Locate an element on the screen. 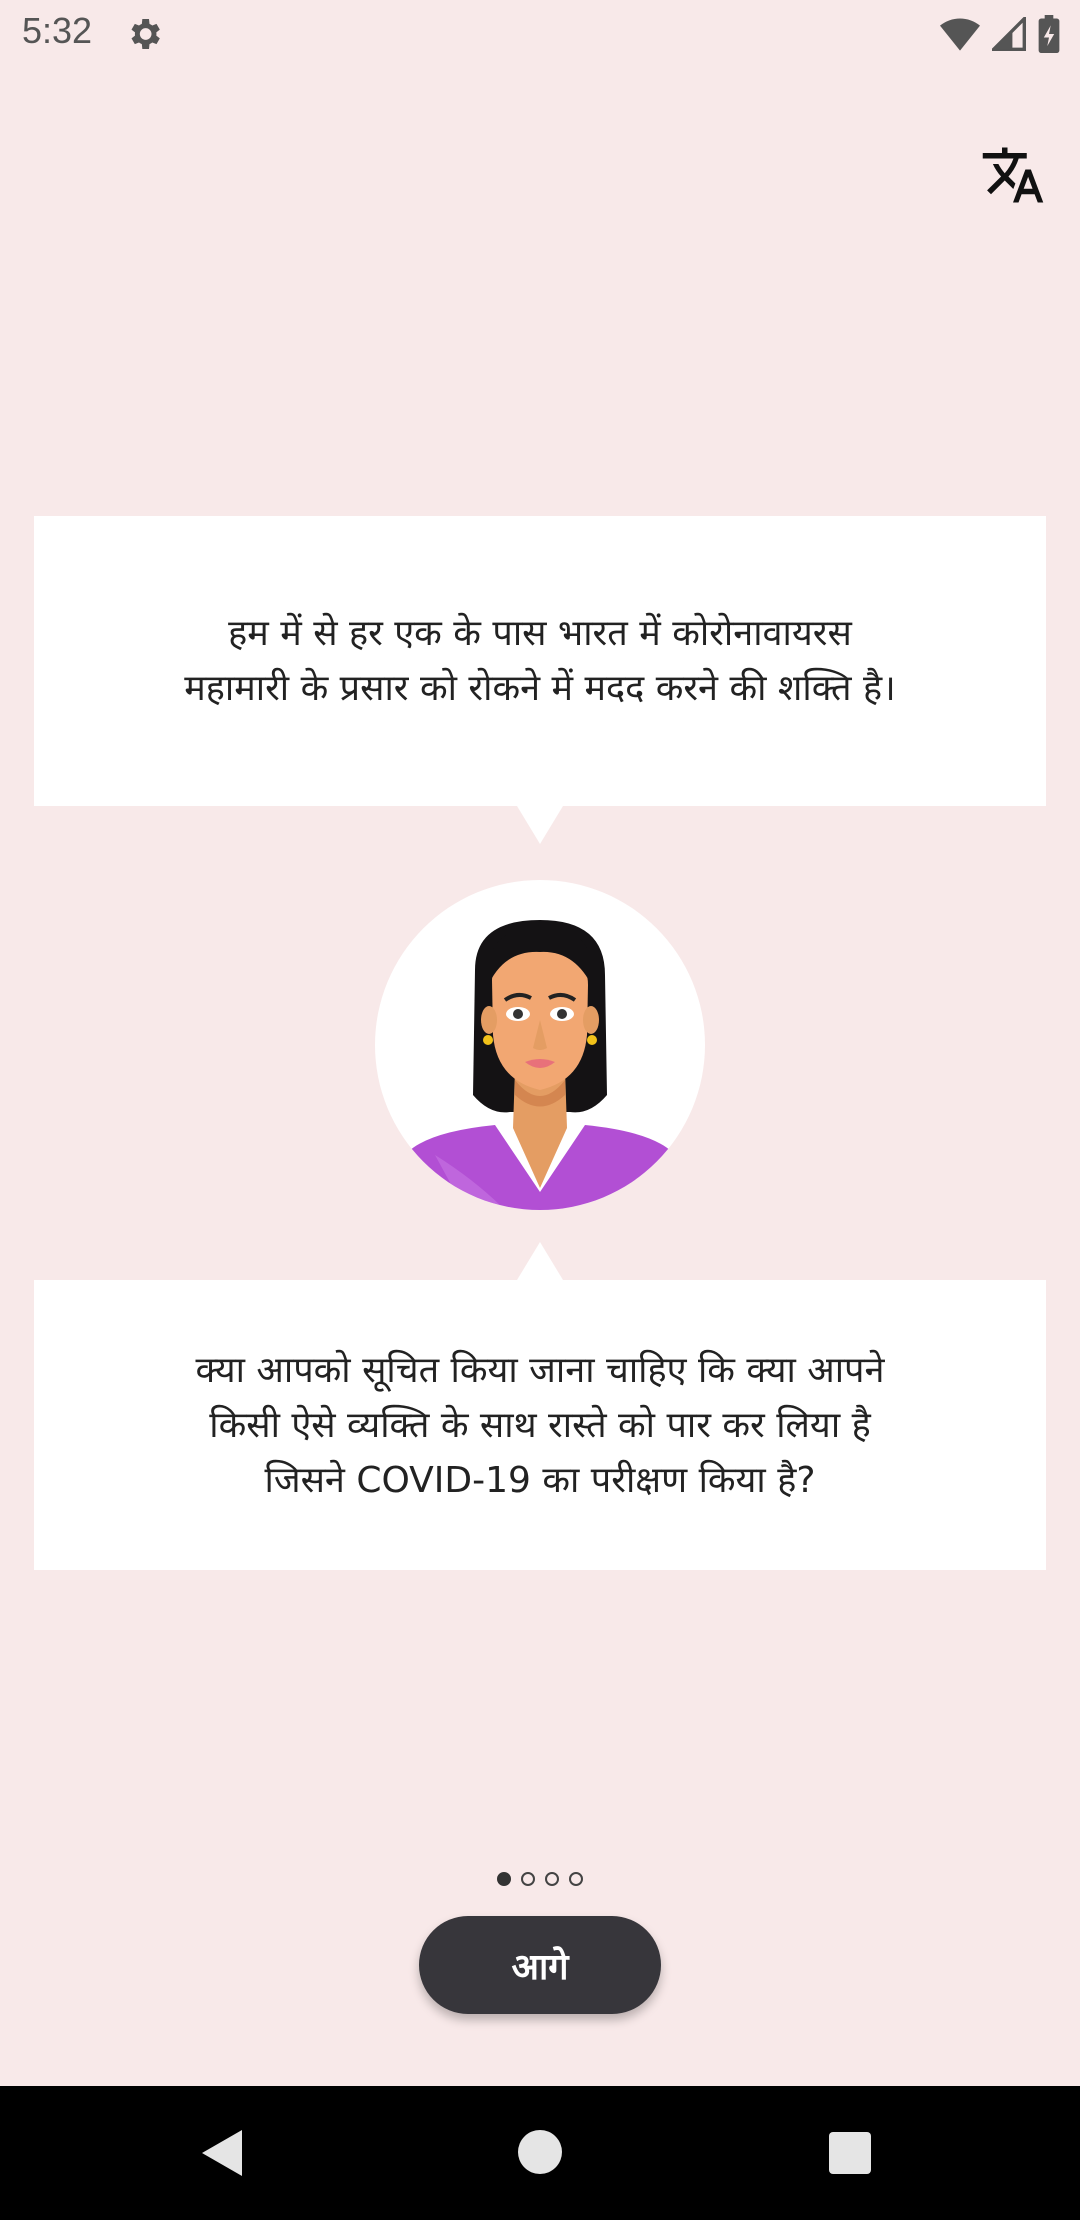 The width and height of the screenshot is (1080, 2220). page-indicator is located at coordinates (540, 1880).